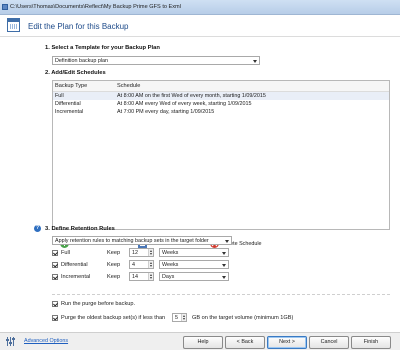 This screenshot has height=350, width=400. What do you see at coordinates (68, 104) in the screenshot?
I see `row-type: Differential` at bounding box center [68, 104].